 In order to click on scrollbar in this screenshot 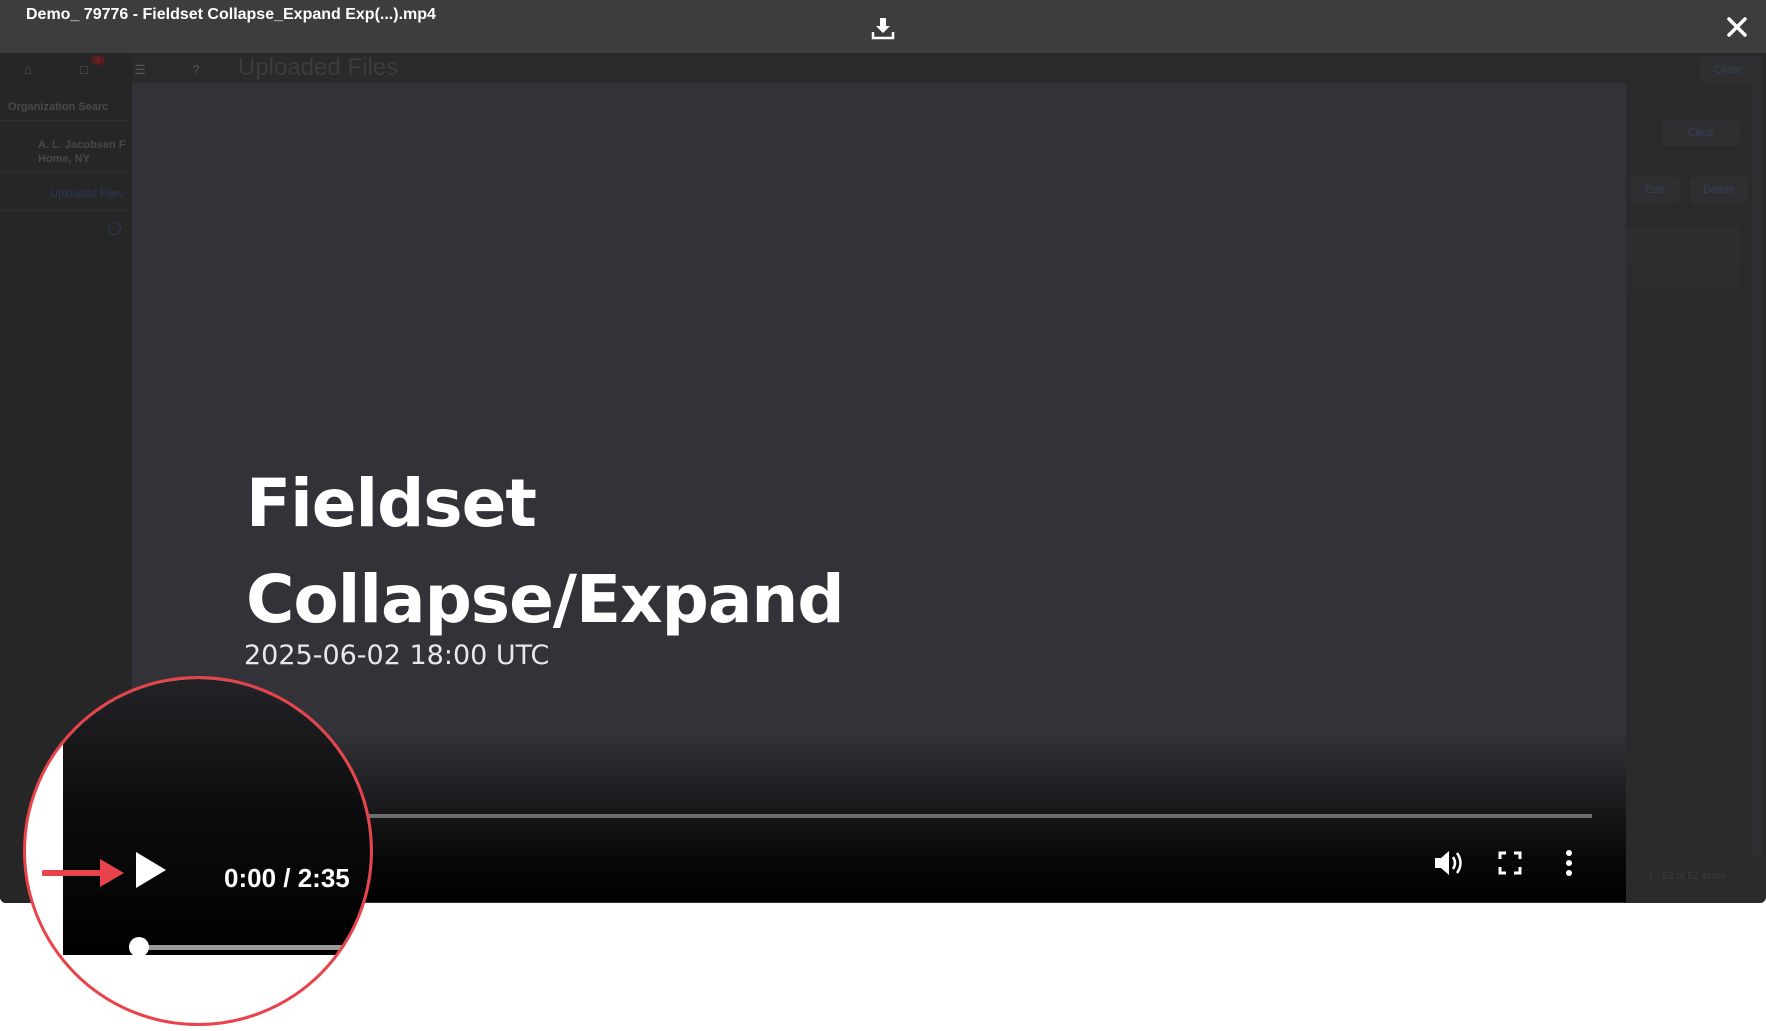, I will do `click(1757, 456)`.